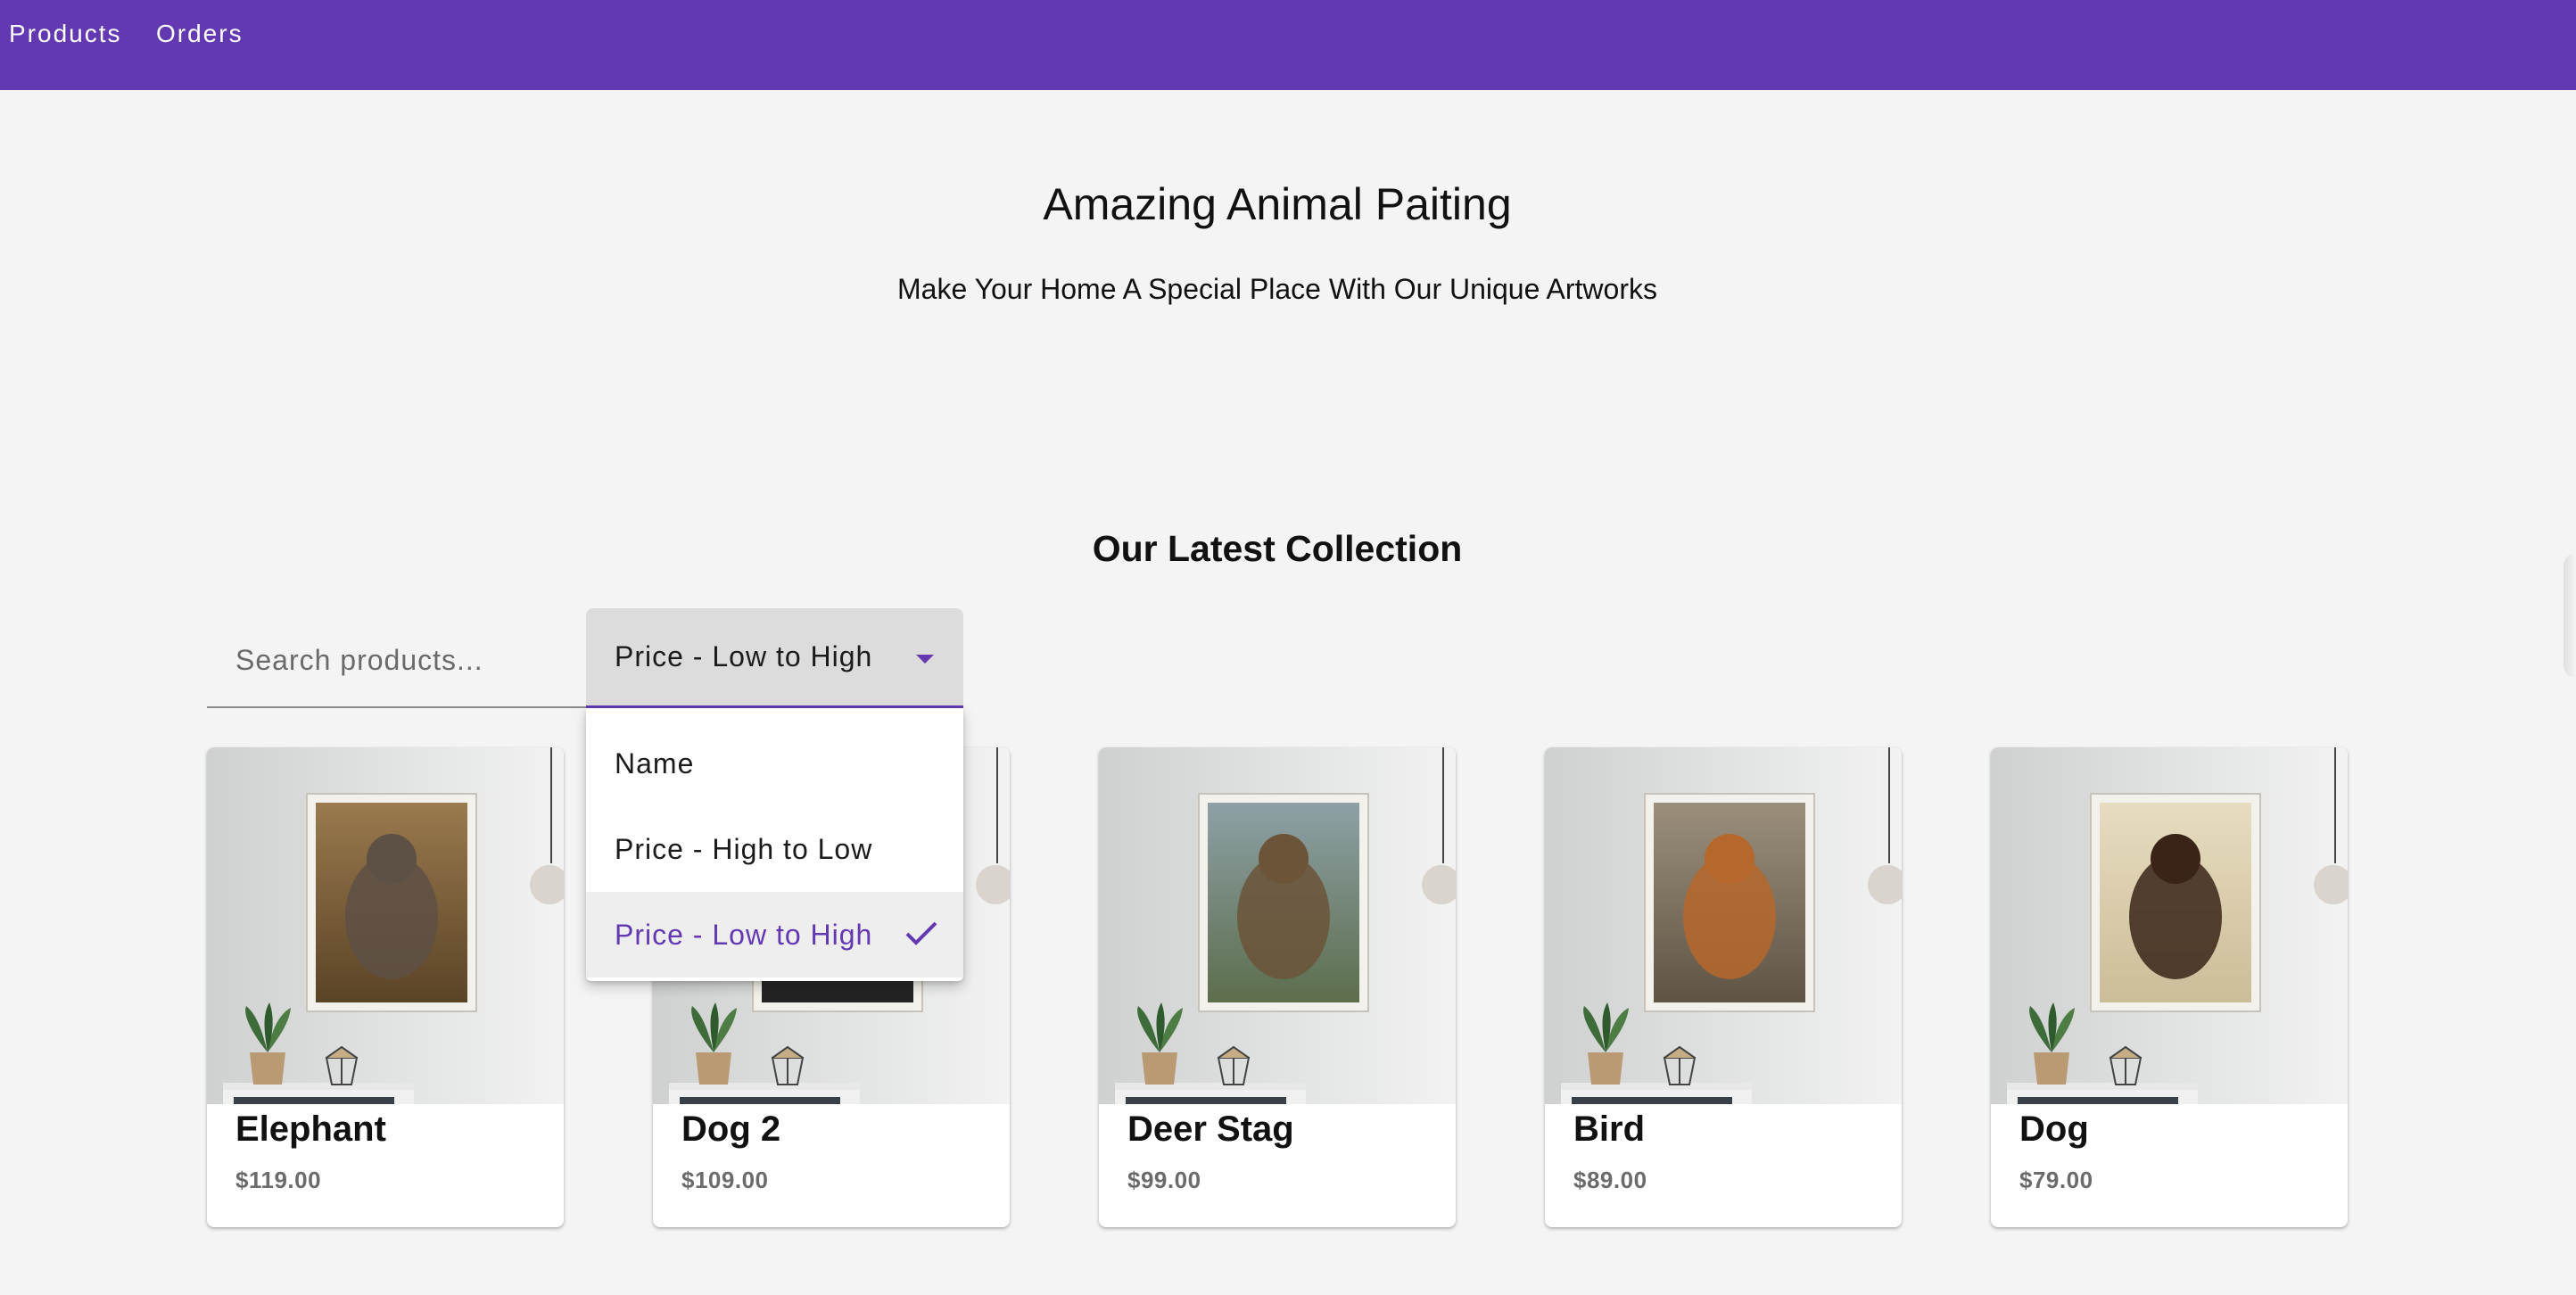 This screenshot has width=2576, height=1295. What do you see at coordinates (2054, 1129) in the screenshot?
I see `product-name: Dog` at bounding box center [2054, 1129].